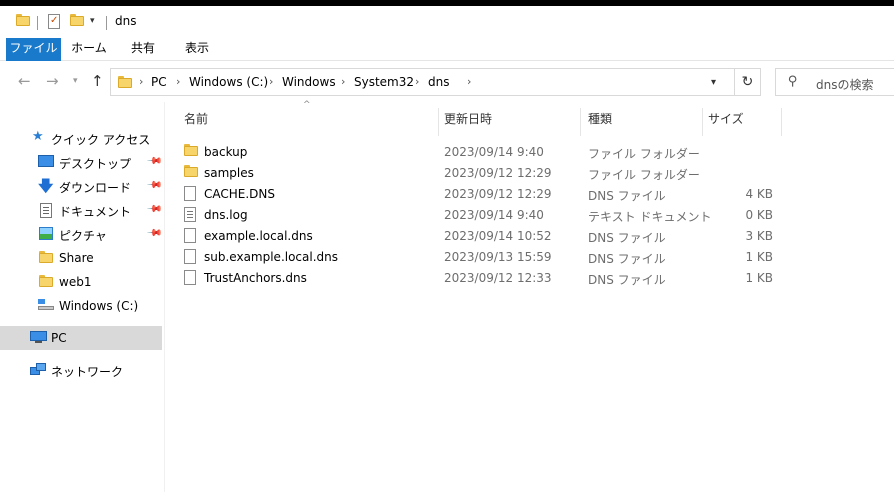 Image resolution: width=894 pixels, height=492 pixels. I want to click on refresh-button: ↻, so click(747, 82).